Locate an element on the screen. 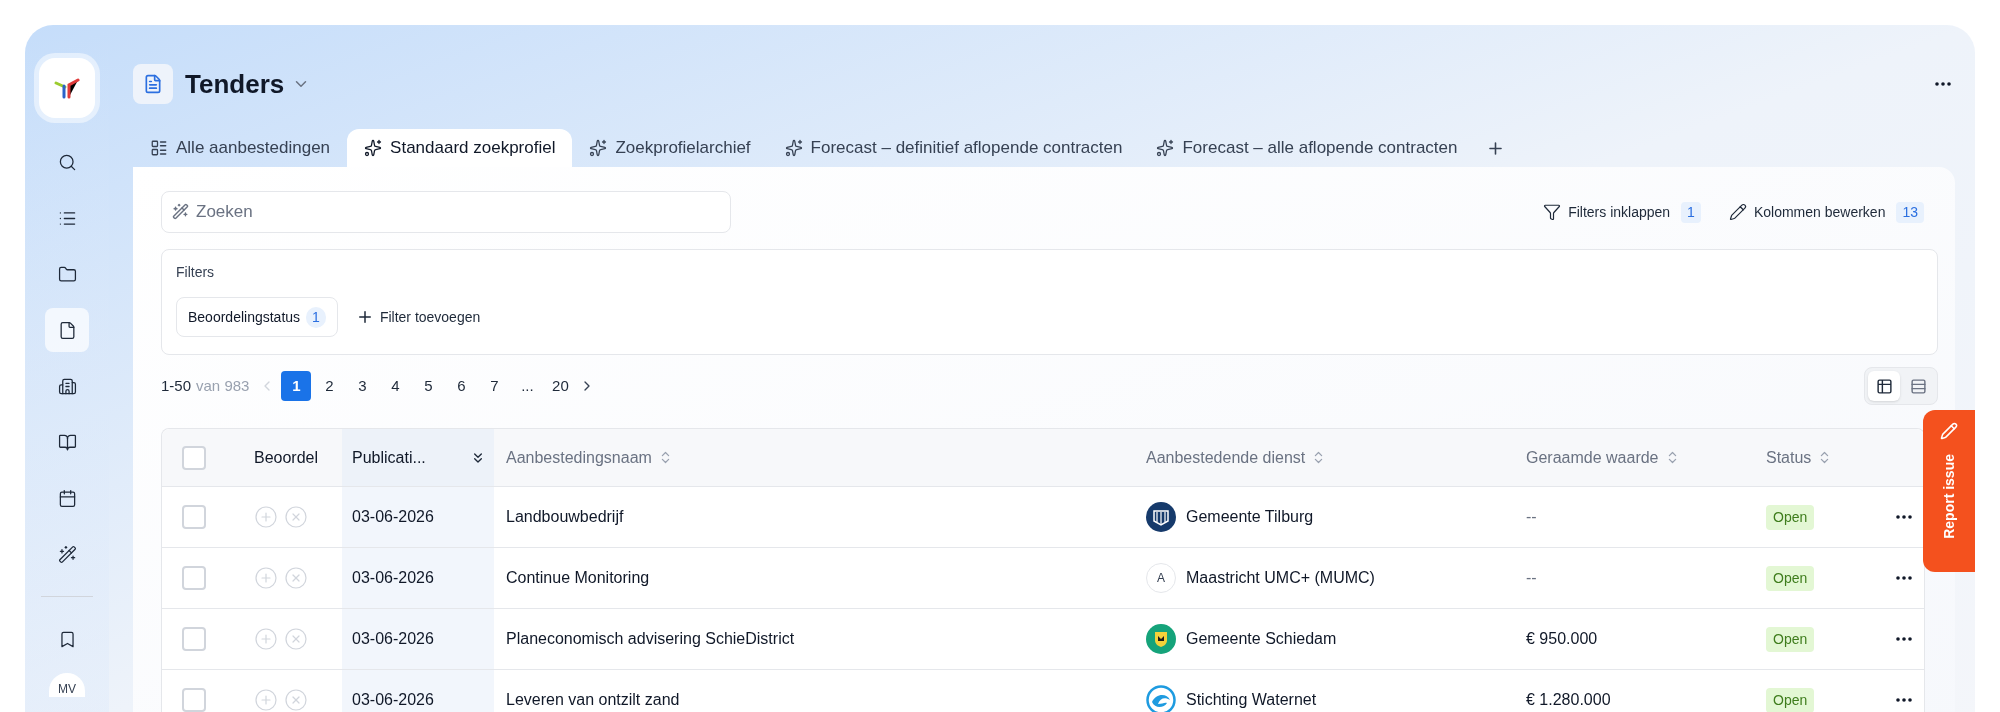  tab: Standaard zoekprofiel is located at coordinates (460, 148).